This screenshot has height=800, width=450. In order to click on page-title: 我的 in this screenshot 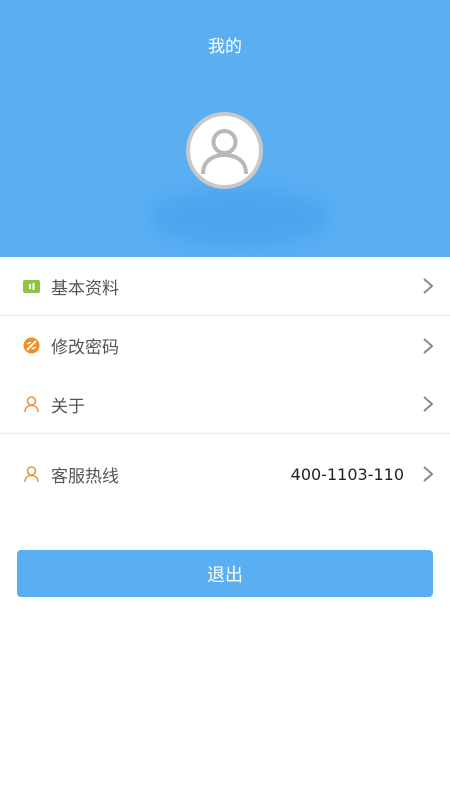, I will do `click(225, 47)`.